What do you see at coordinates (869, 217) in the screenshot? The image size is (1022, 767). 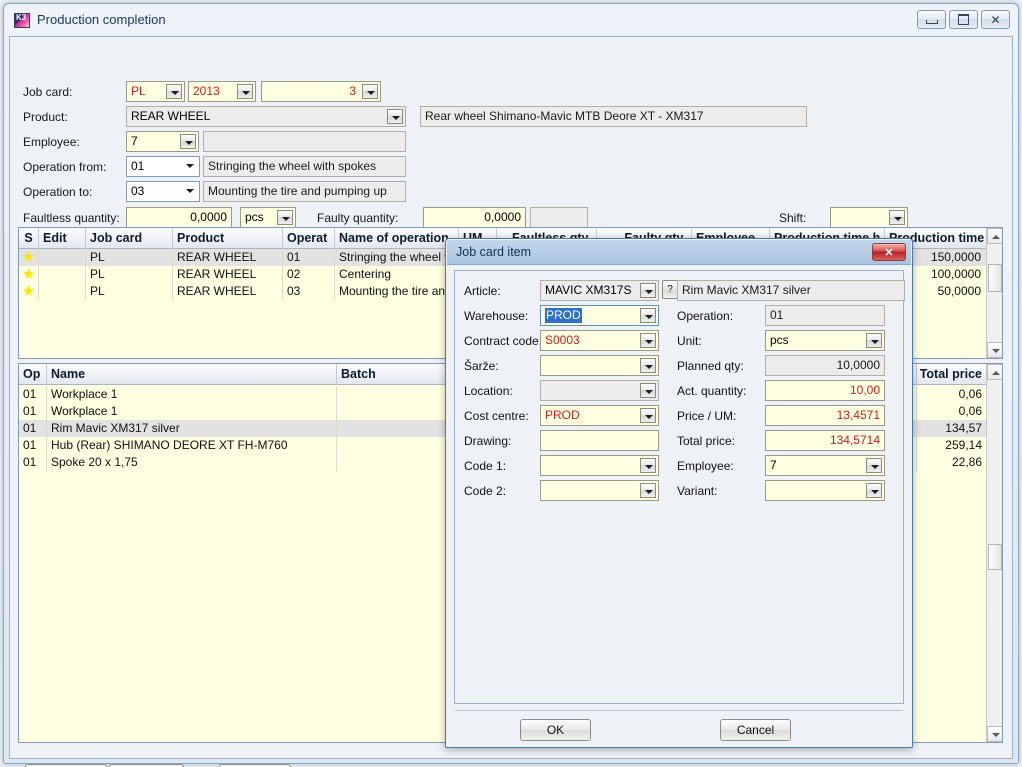 I see `shift-combo` at bounding box center [869, 217].